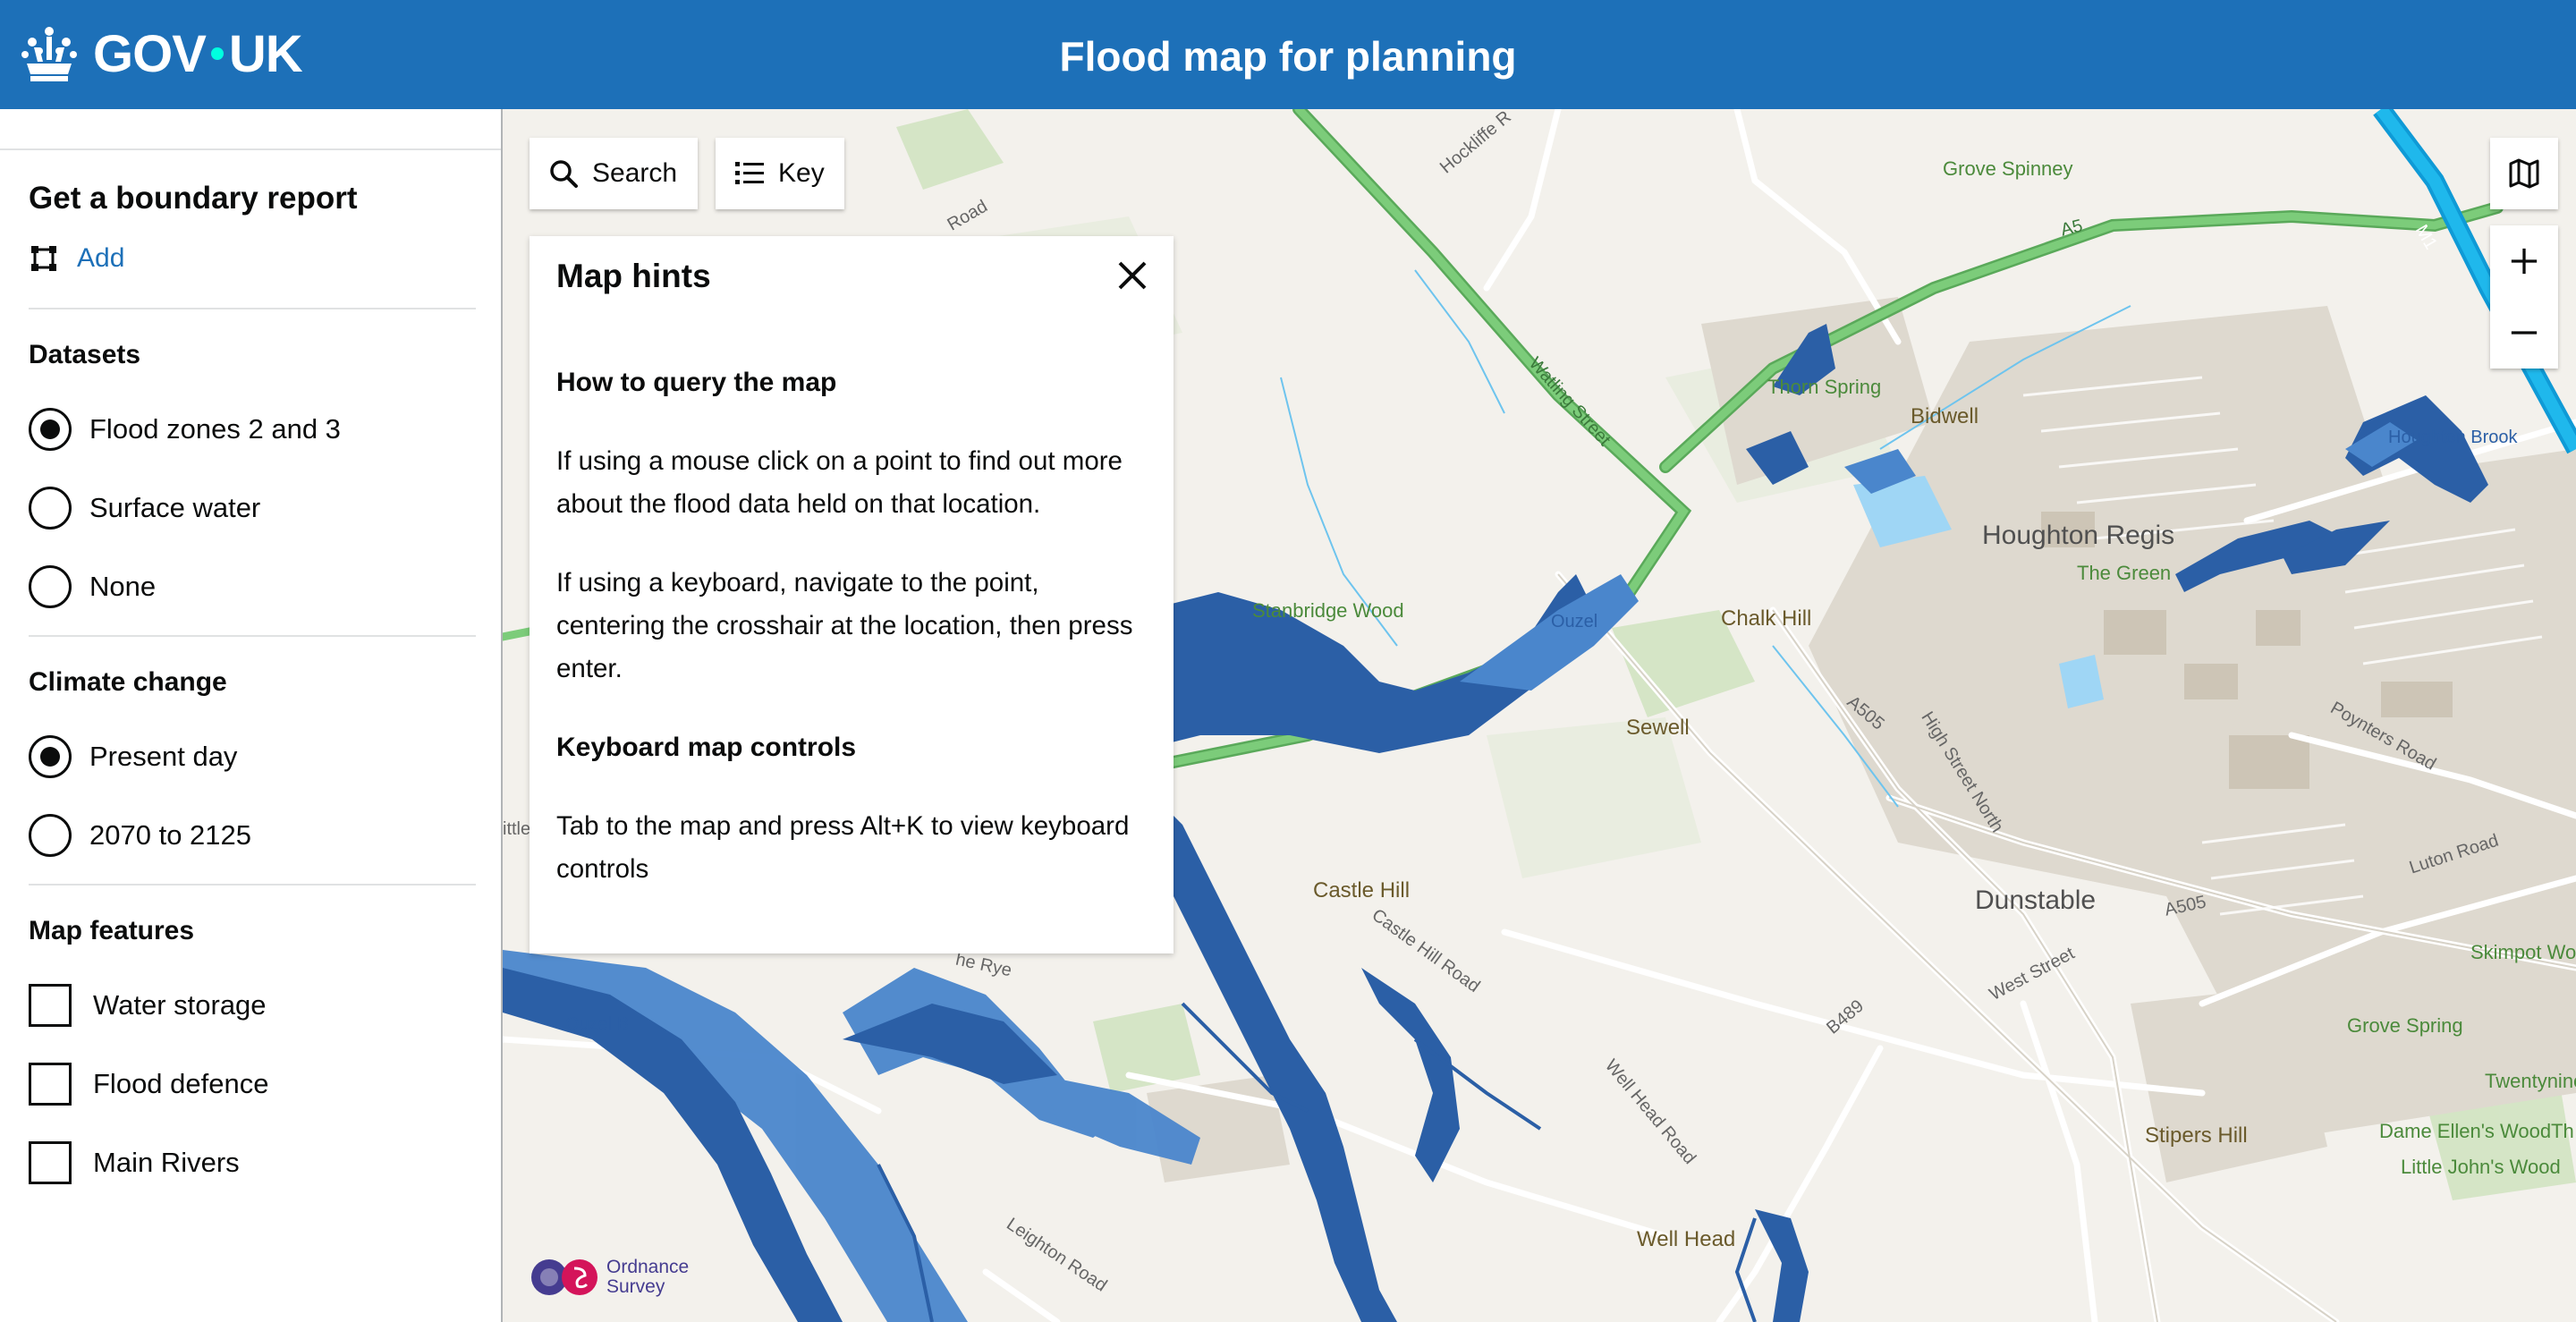  What do you see at coordinates (564, 174) in the screenshot?
I see `search-icon` at bounding box center [564, 174].